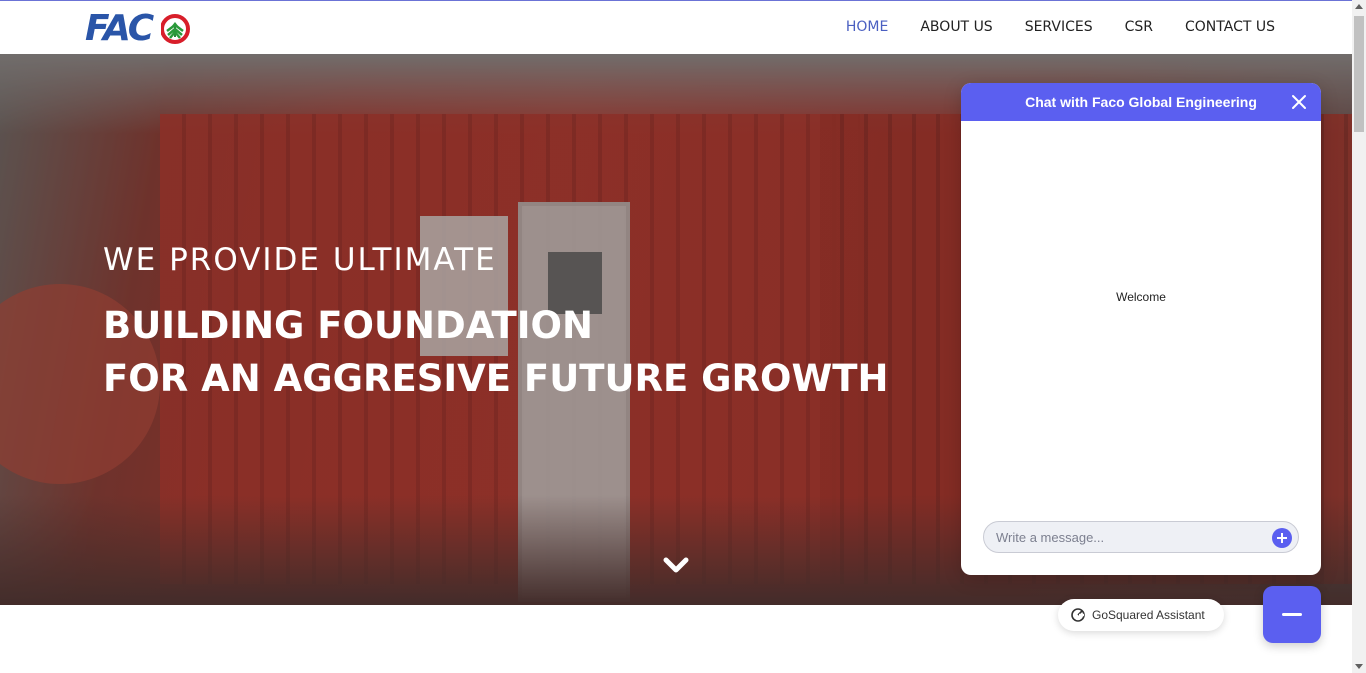 This screenshot has height=673, width=1366. What do you see at coordinates (1359, 666) in the screenshot?
I see `scroll-down-icon` at bounding box center [1359, 666].